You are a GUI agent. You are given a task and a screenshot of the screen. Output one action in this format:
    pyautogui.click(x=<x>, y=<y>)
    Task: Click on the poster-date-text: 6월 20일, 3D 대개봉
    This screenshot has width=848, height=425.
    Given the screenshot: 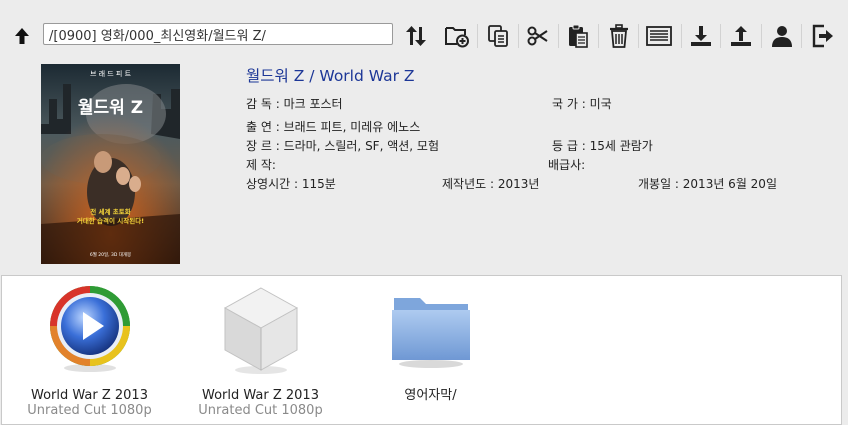 What is the action you would take?
    pyautogui.click(x=110, y=254)
    